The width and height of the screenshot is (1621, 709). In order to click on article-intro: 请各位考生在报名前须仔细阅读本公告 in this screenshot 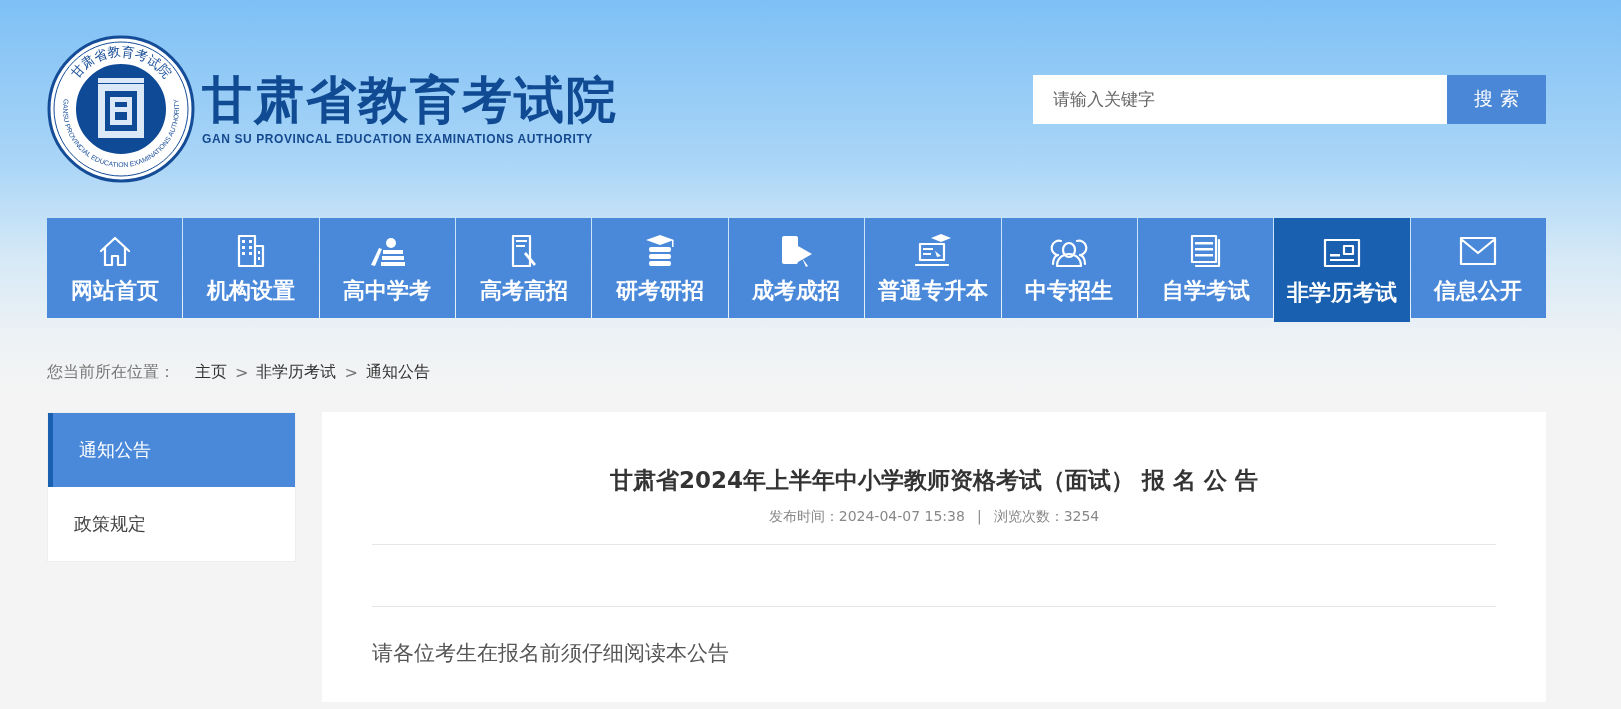, I will do `click(551, 653)`.